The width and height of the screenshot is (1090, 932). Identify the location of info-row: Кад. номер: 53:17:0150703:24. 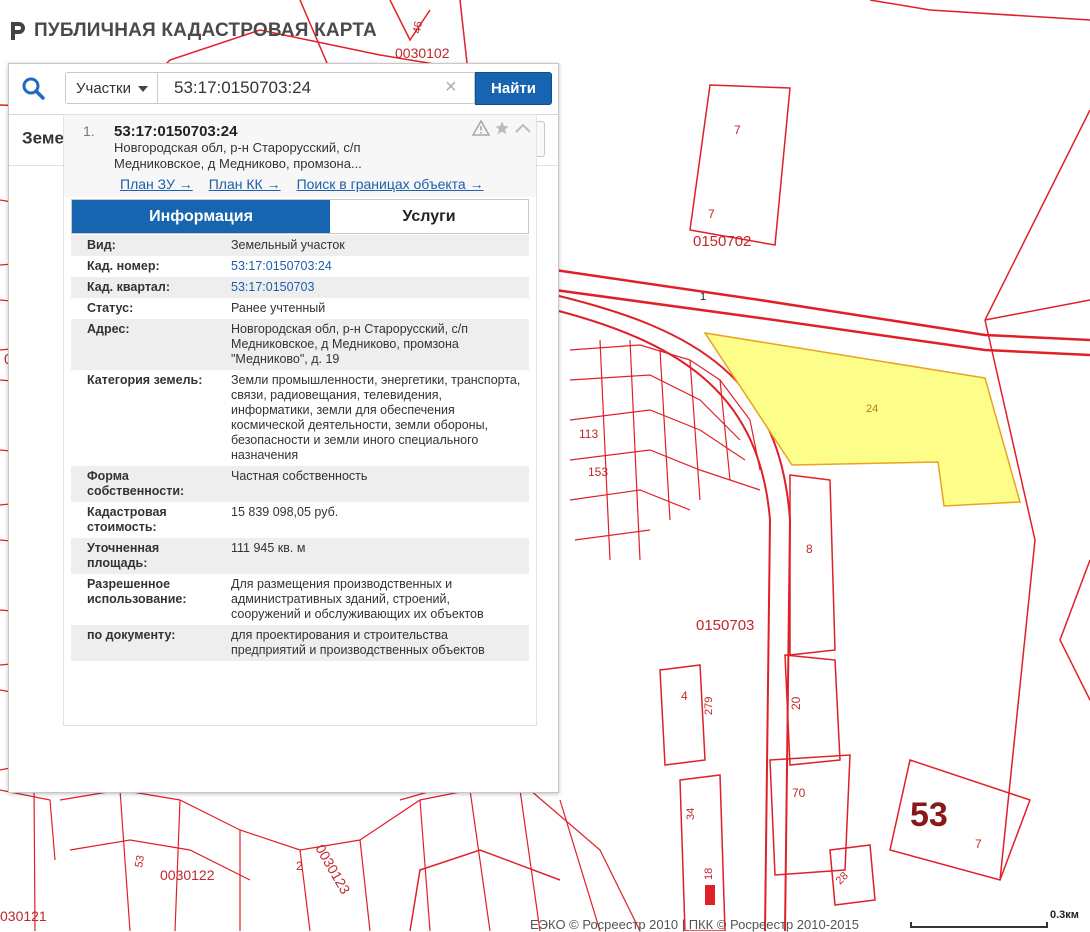
(300, 266).